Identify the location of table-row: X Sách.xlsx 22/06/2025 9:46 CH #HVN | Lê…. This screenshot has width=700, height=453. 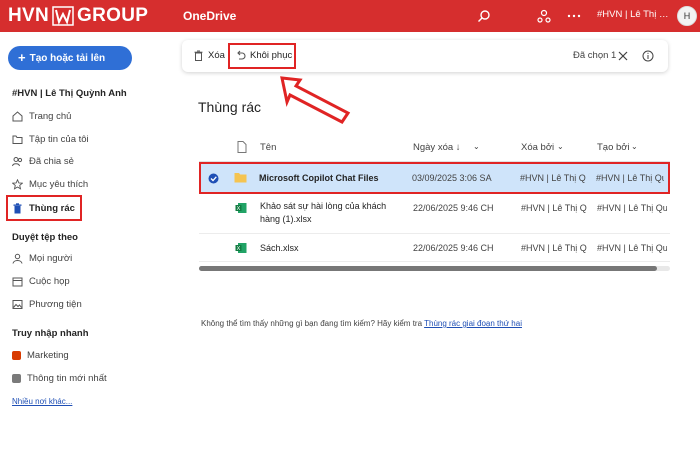
(434, 248).